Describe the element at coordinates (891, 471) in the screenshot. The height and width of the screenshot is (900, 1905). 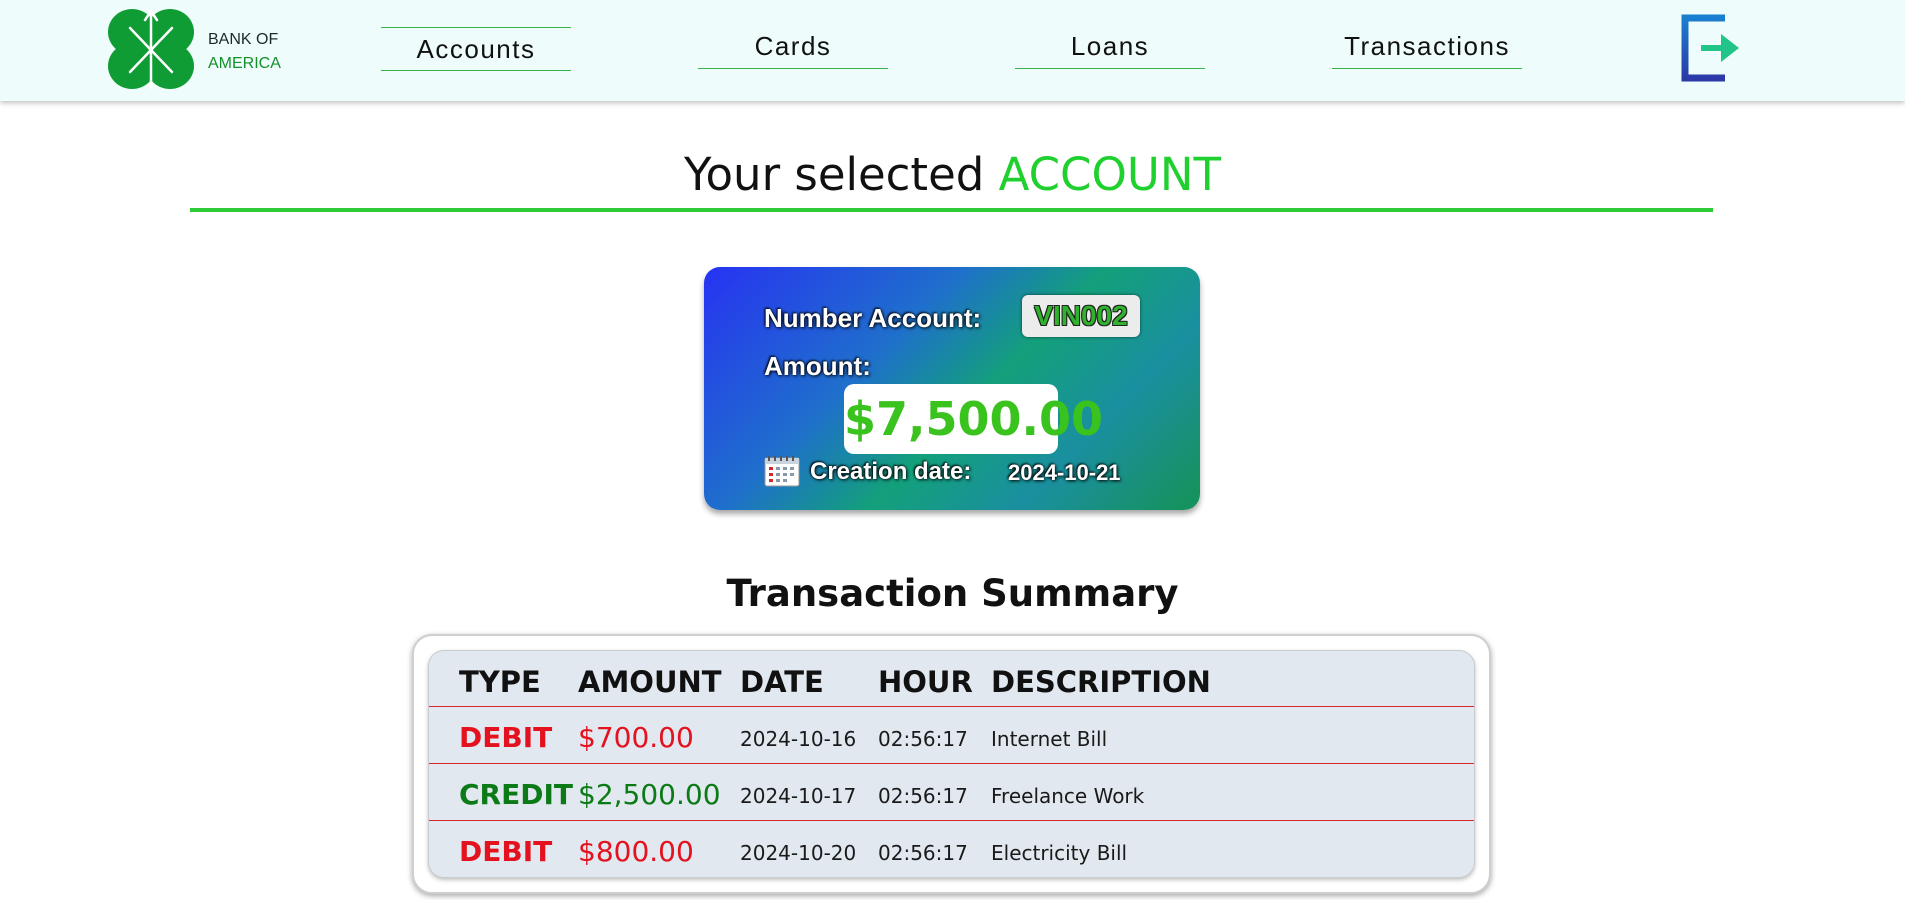
I see `creation-date-label: Creation date:` at that location.